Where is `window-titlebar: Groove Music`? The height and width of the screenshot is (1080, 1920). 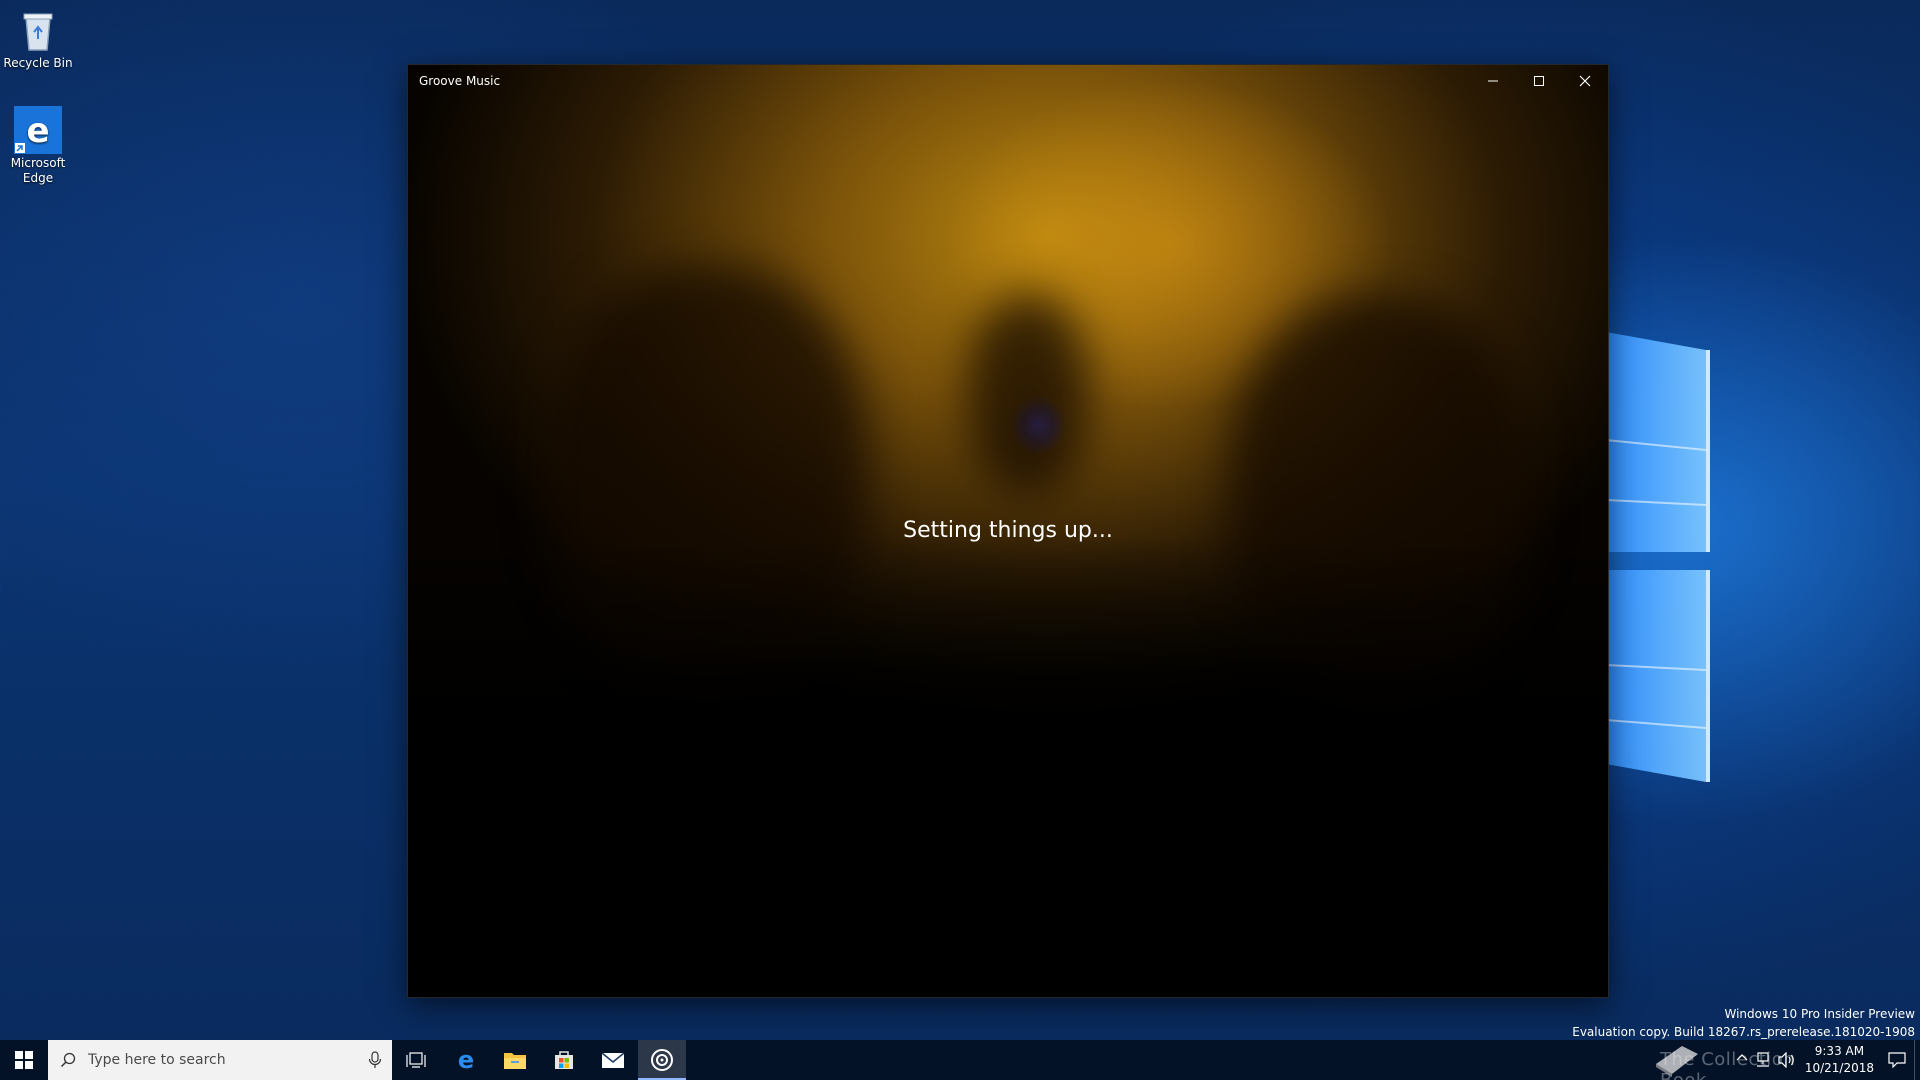 window-titlebar: Groove Music is located at coordinates (1008, 81).